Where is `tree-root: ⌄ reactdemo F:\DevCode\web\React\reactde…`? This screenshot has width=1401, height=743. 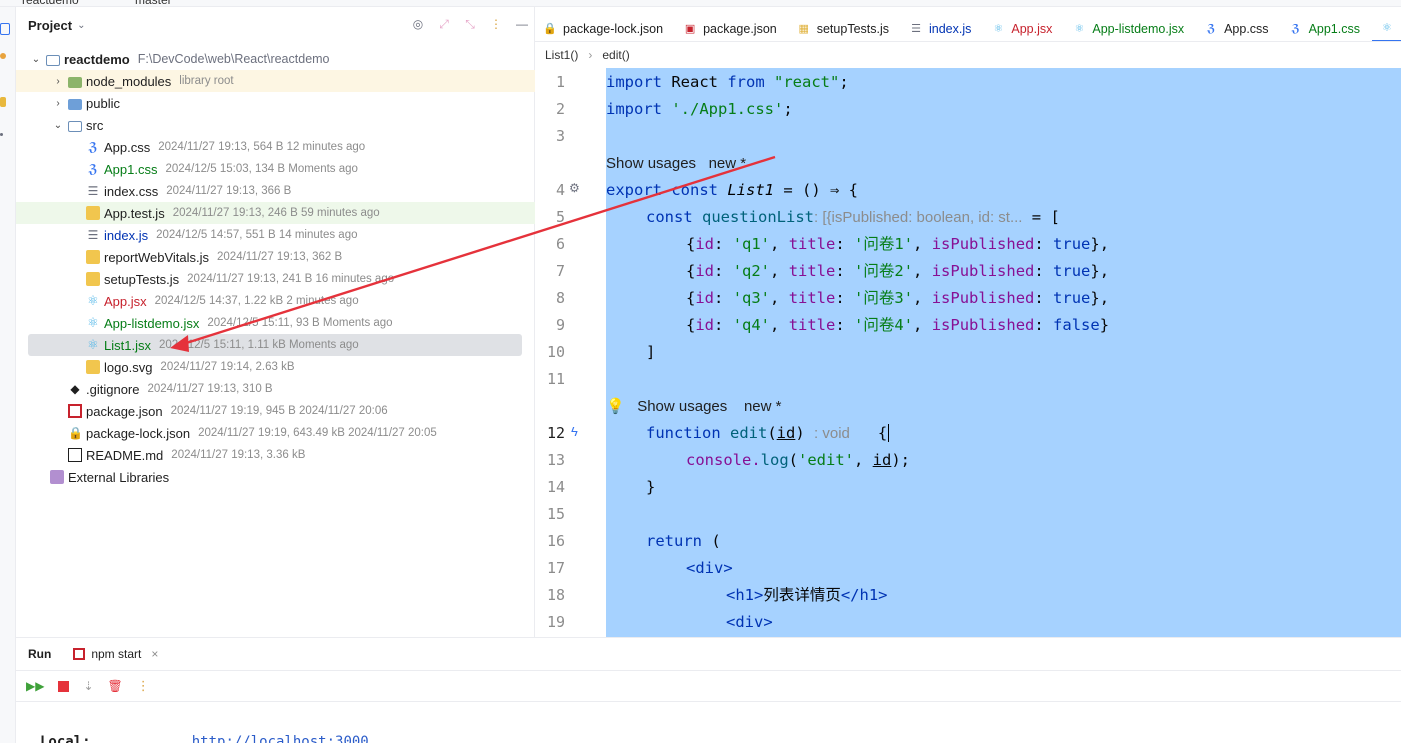 tree-root: ⌄ reactdemo F:\DevCode\web\React\reactde… is located at coordinates (275, 59).